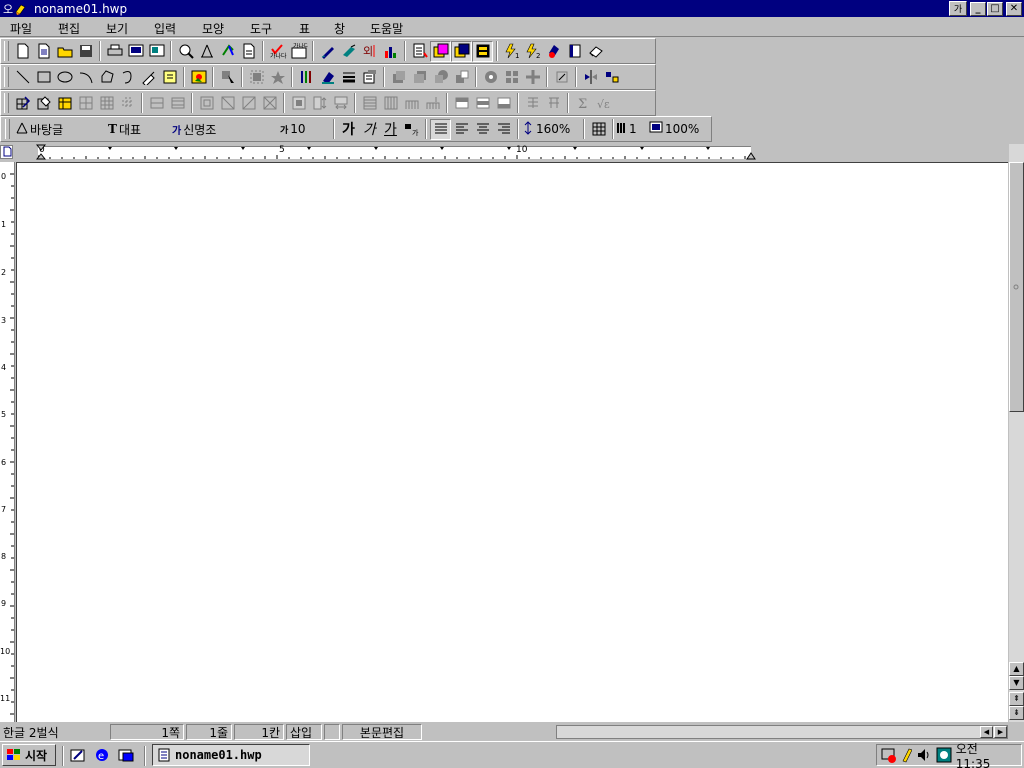 The height and width of the screenshot is (768, 1024). Describe the element at coordinates (106, 77) in the screenshot. I see `polygon-tool-icon` at that location.